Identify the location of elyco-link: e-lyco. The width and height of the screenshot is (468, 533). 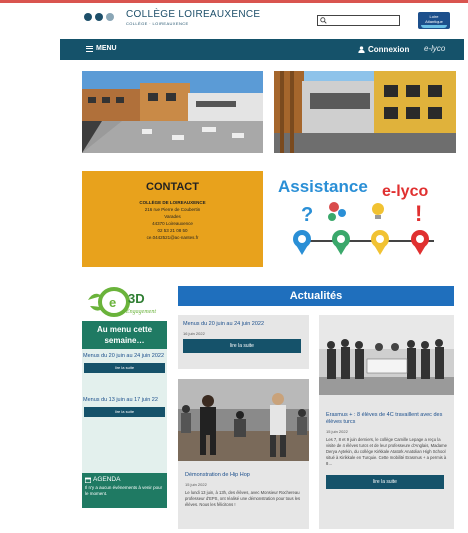
(434, 48).